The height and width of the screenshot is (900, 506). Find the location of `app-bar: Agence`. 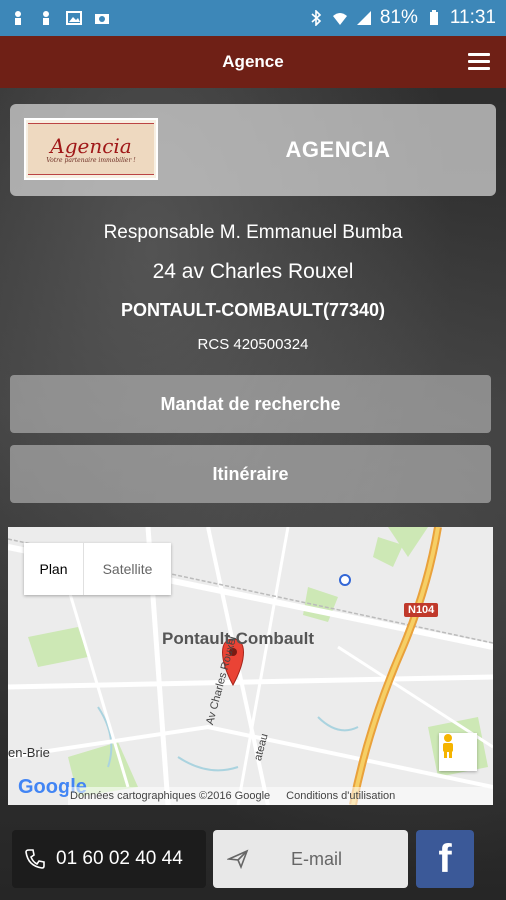

app-bar: Agence is located at coordinates (253, 62).